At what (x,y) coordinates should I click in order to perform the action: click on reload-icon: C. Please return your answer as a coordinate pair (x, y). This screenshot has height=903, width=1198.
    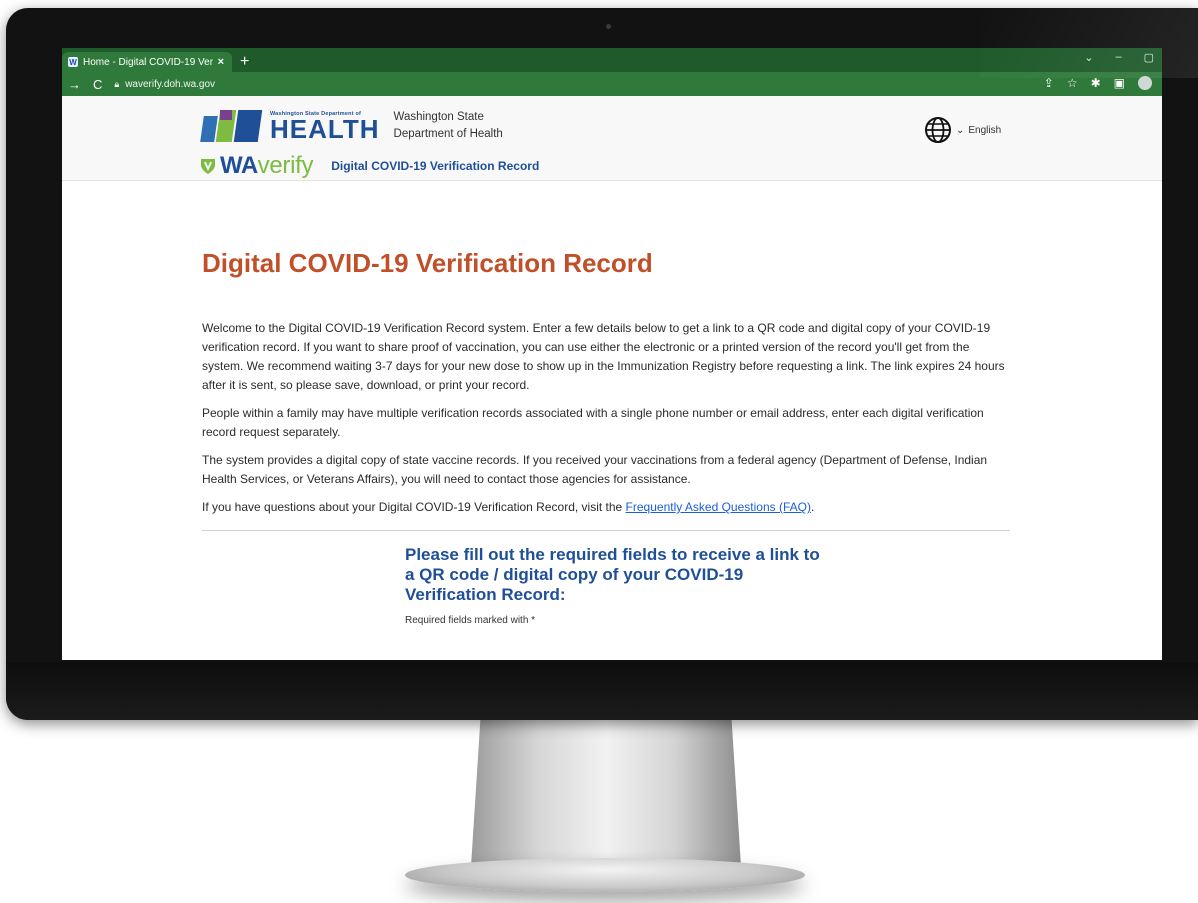
    Looking at the image, I should click on (97, 84).